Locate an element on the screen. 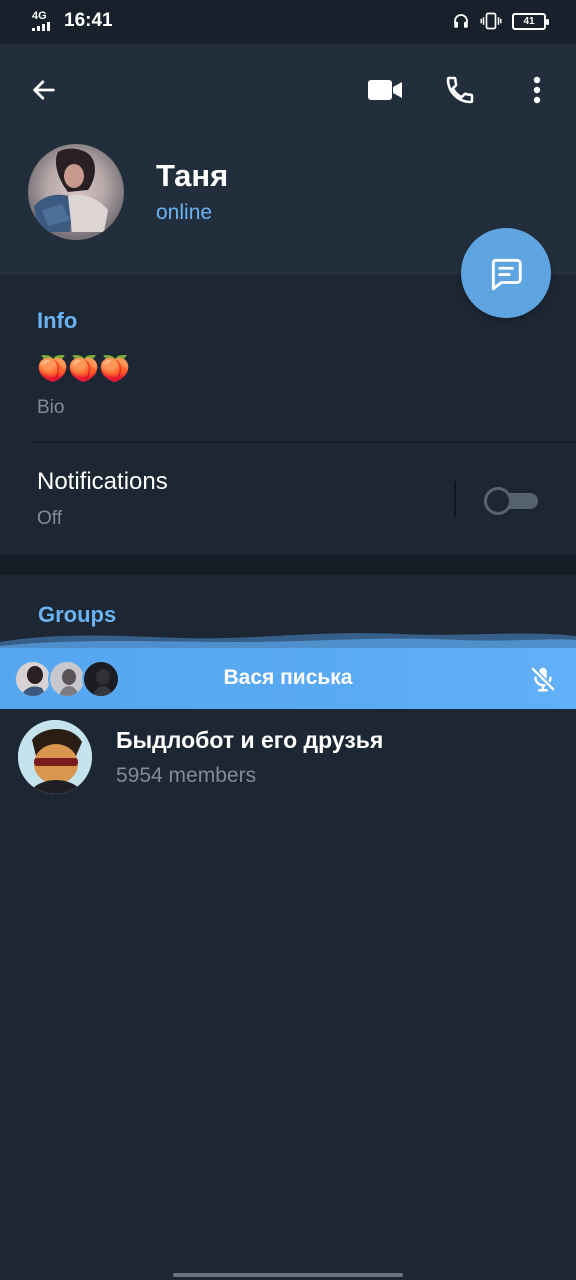  divider is located at coordinates (304, 442).